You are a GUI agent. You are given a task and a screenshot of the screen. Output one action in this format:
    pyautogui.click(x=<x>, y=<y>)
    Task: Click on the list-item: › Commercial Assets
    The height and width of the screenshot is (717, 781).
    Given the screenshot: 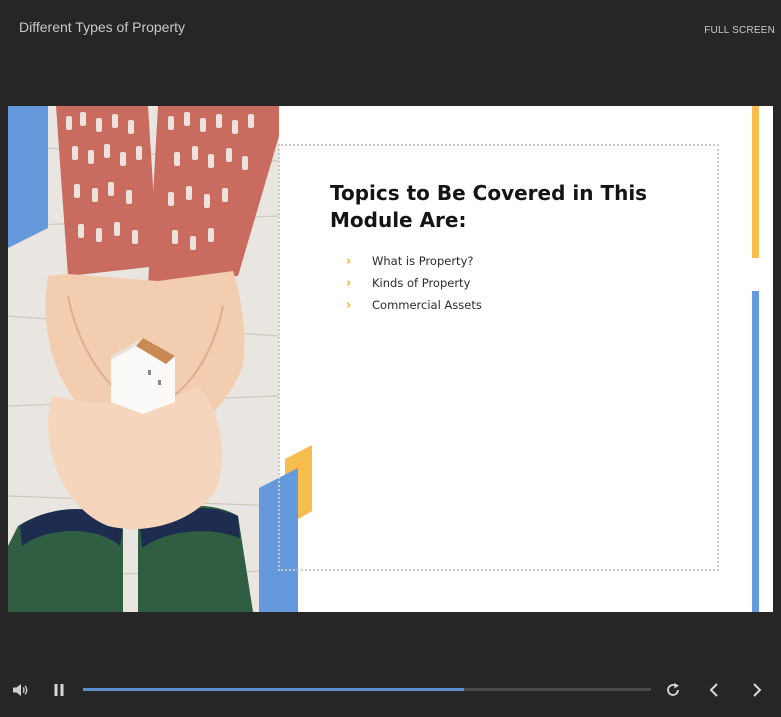 What is the action you would take?
    pyautogui.click(x=414, y=305)
    